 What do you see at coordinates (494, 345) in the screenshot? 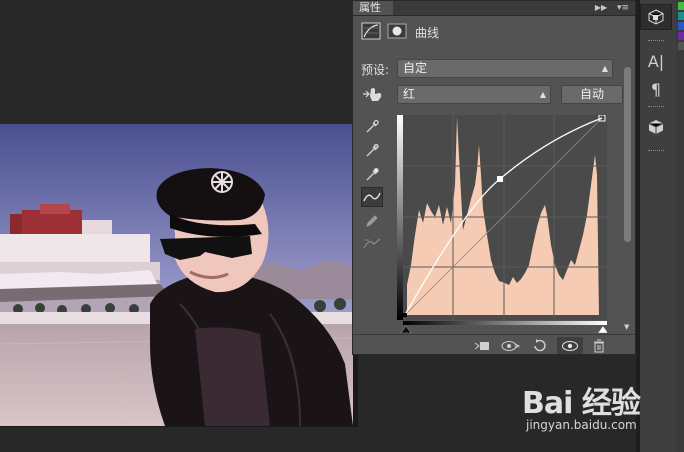
I see `panel-bottom-toolbar` at bounding box center [494, 345].